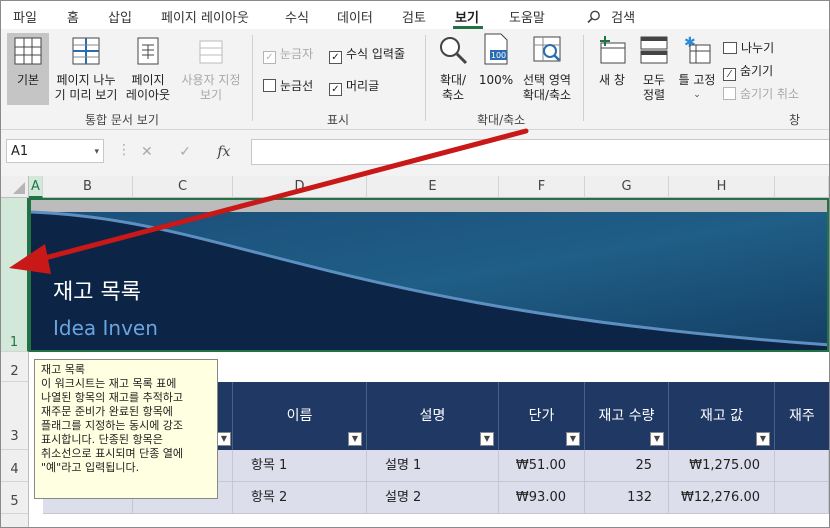 This screenshot has width=830, height=528. I want to click on menu-page-layout: 페이지 레이아웃, so click(205, 16).